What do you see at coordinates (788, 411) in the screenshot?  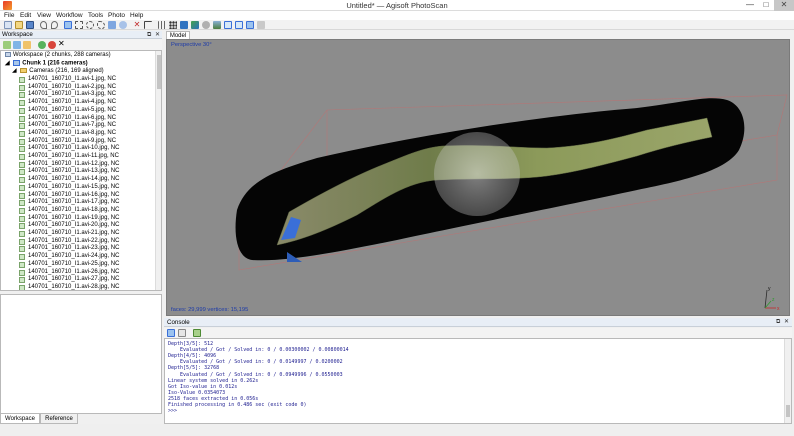 I see `console-scroll-thumb` at bounding box center [788, 411].